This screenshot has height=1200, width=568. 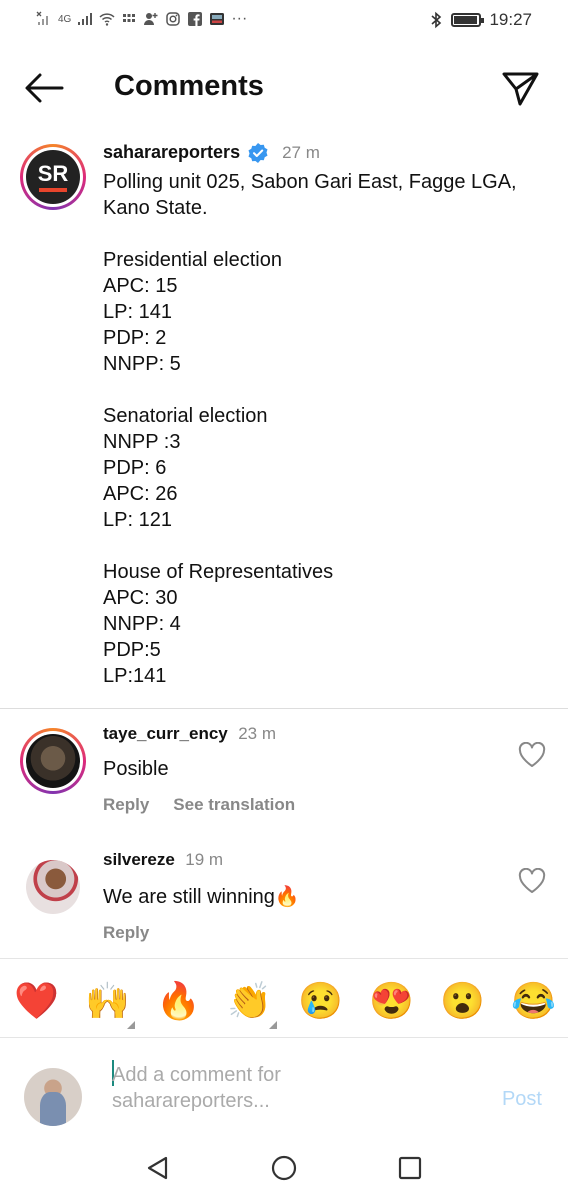 What do you see at coordinates (110, 1004) in the screenshot?
I see `reaction-raised-hands-emoji: 🙌` at bounding box center [110, 1004].